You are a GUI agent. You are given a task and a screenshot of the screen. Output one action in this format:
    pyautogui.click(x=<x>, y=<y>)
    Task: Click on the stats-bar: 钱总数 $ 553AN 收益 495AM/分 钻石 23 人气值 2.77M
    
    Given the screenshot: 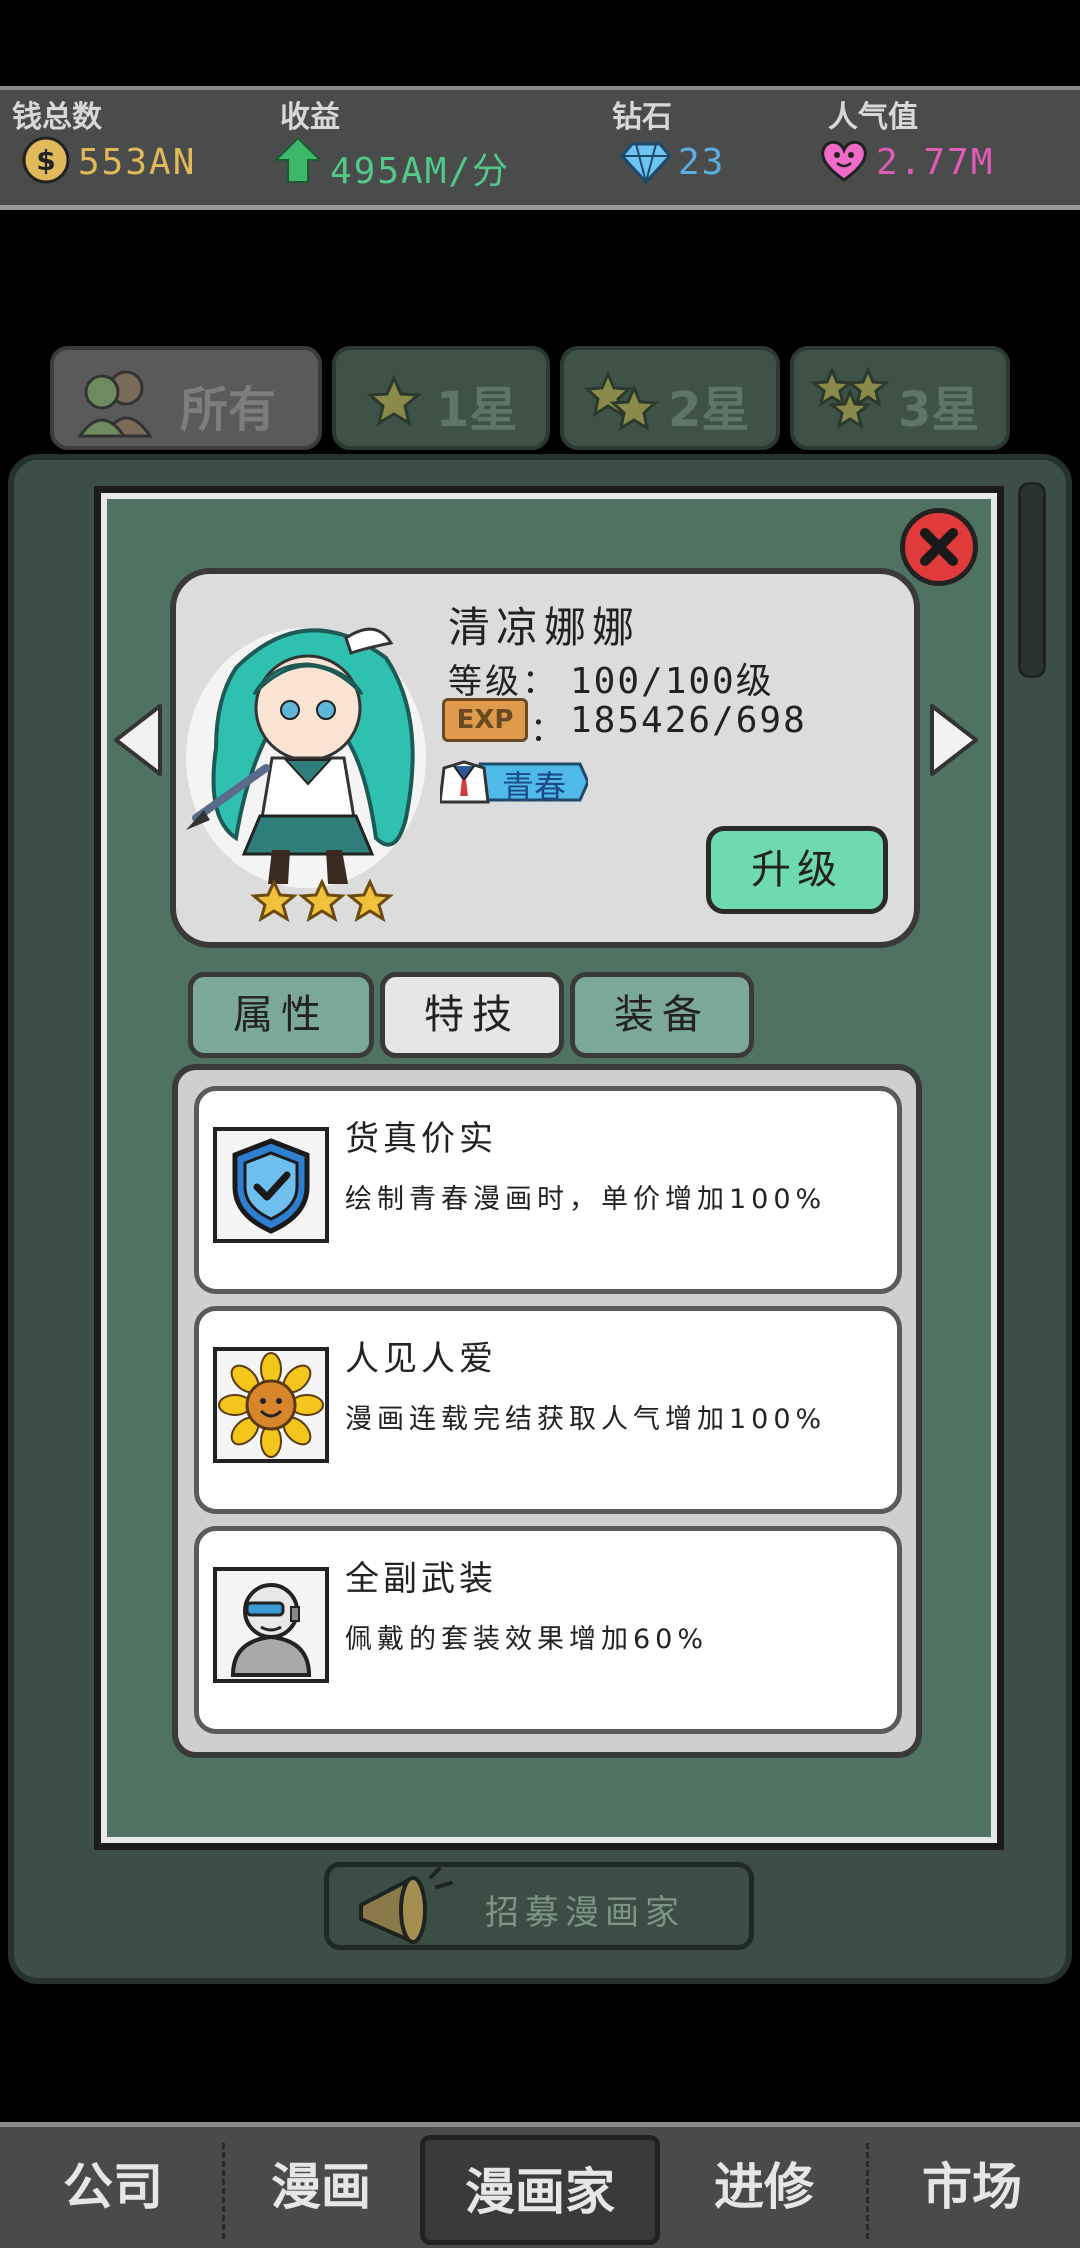 What is the action you would take?
    pyautogui.click(x=540, y=148)
    